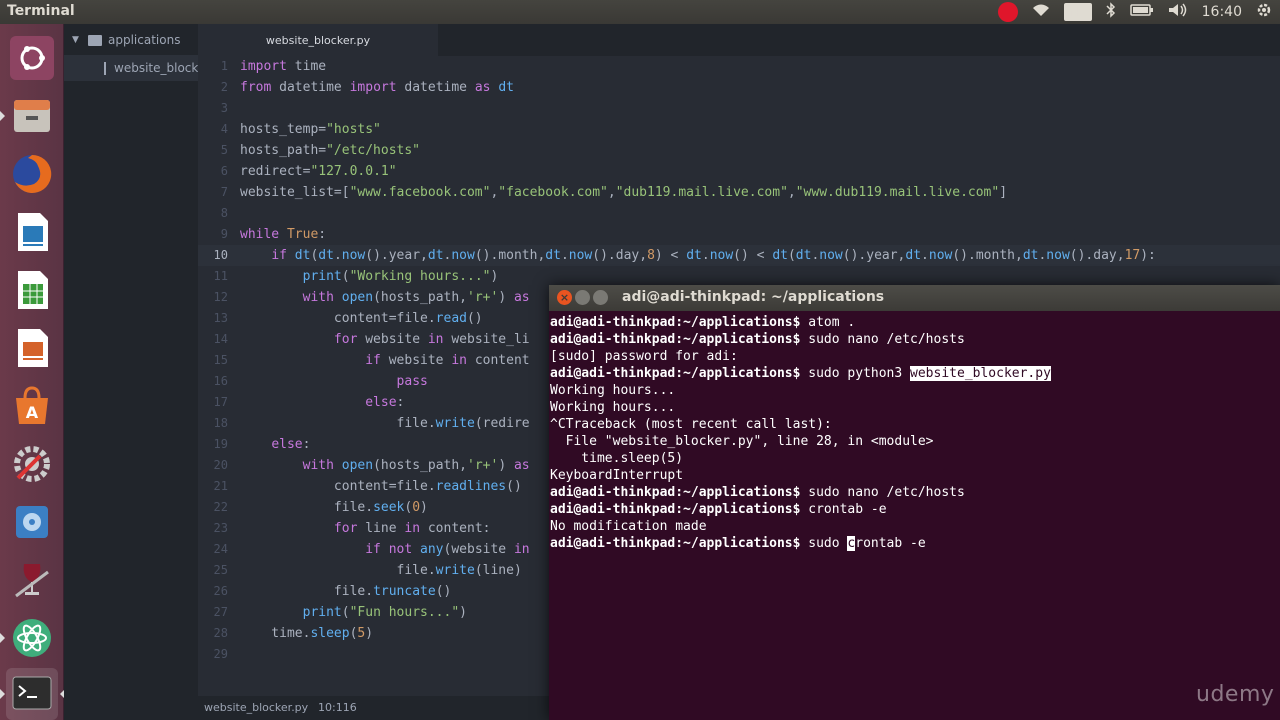 The height and width of the screenshot is (720, 1280). I want to click on top-panel: Terminal No 16:40, so click(640, 12).